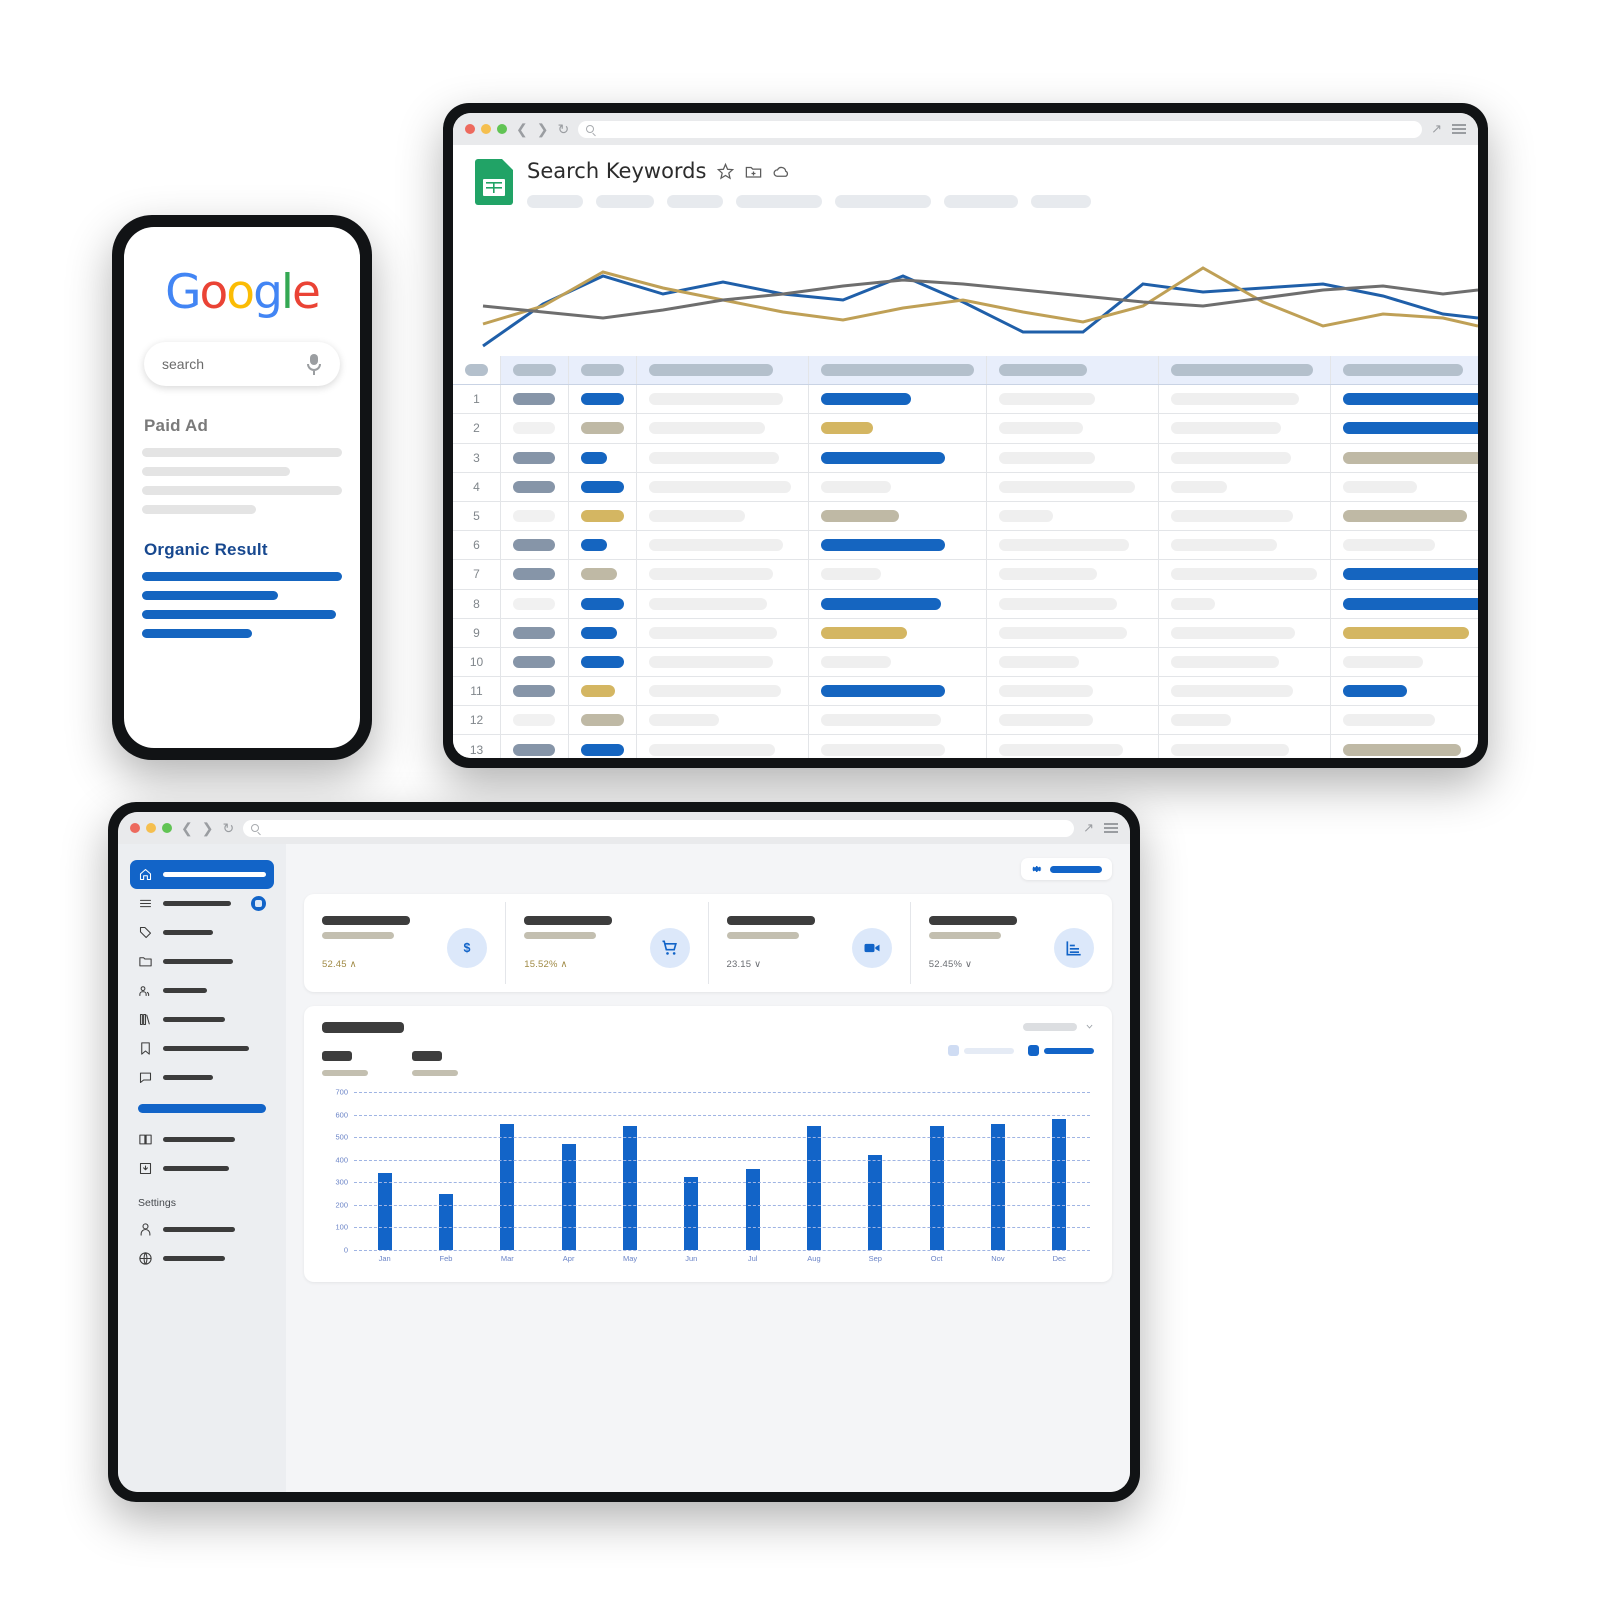  I want to click on kpi-card: 52.45% ∨, so click(1011, 943).